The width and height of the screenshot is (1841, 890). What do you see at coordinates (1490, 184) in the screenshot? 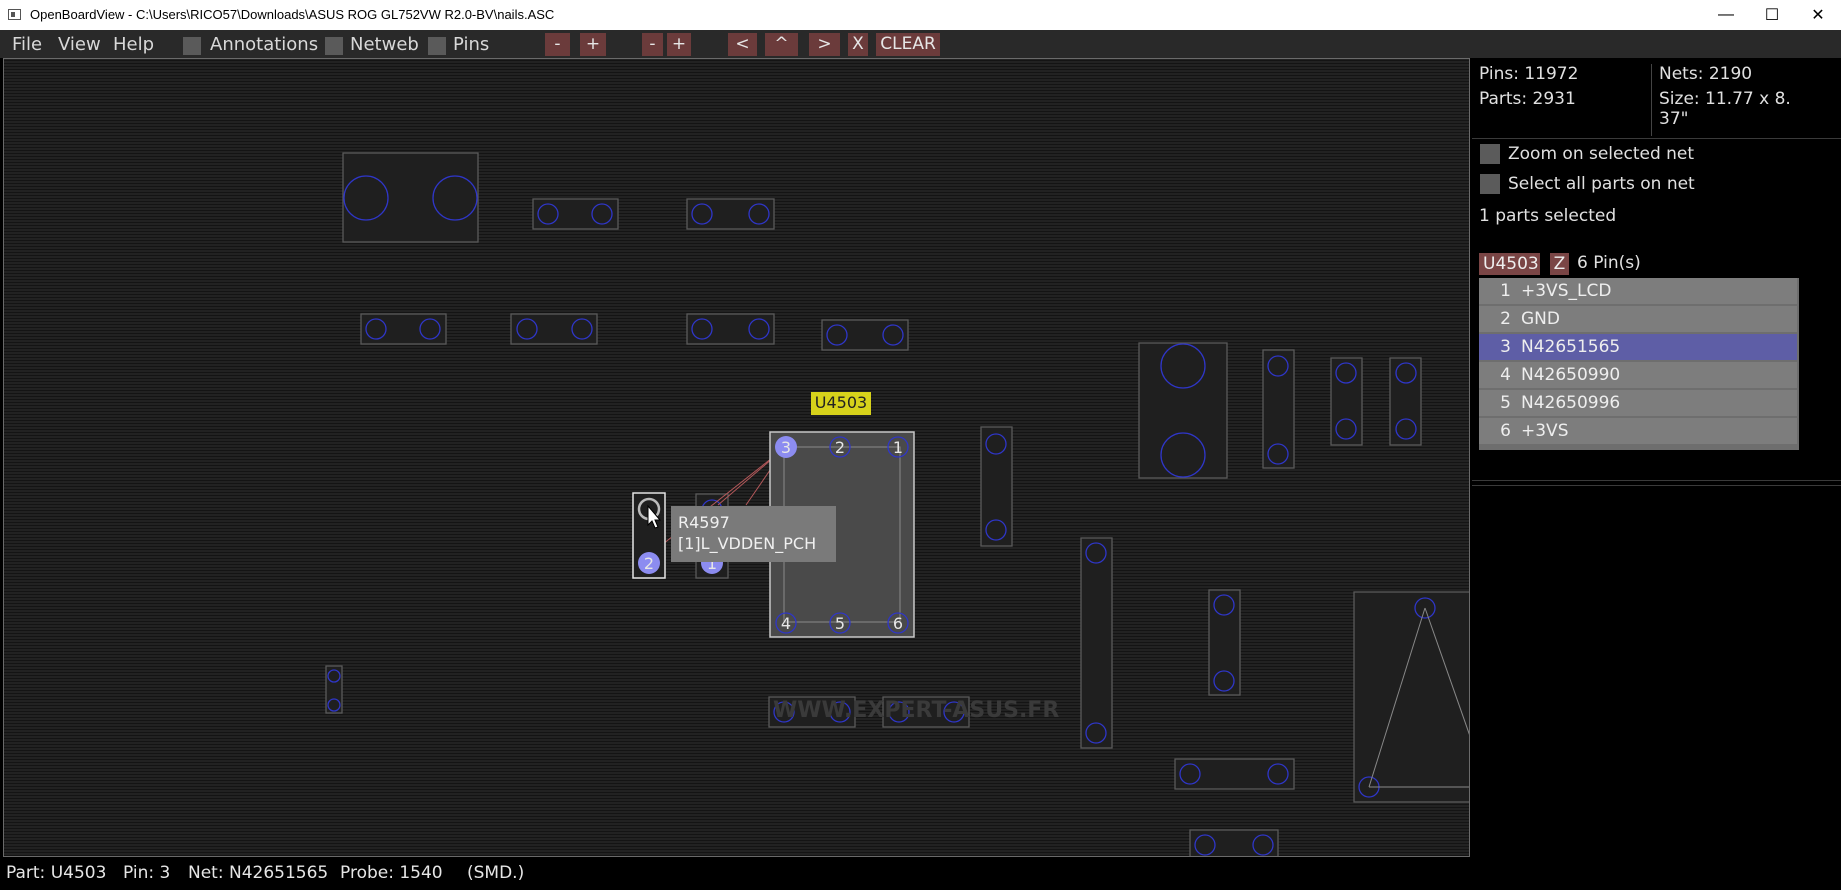
I see `select-all-parts-checkbox` at bounding box center [1490, 184].